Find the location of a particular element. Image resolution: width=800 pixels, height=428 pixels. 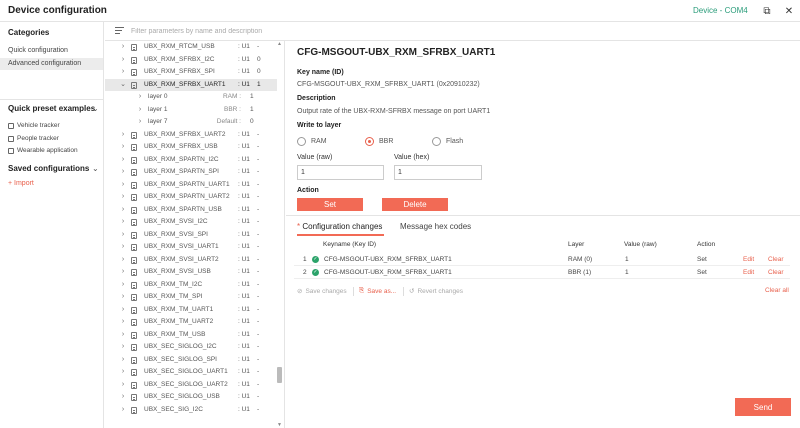

tree-item: › UBX_RXM_SVSI_USB: U1- is located at coordinates (191, 272).